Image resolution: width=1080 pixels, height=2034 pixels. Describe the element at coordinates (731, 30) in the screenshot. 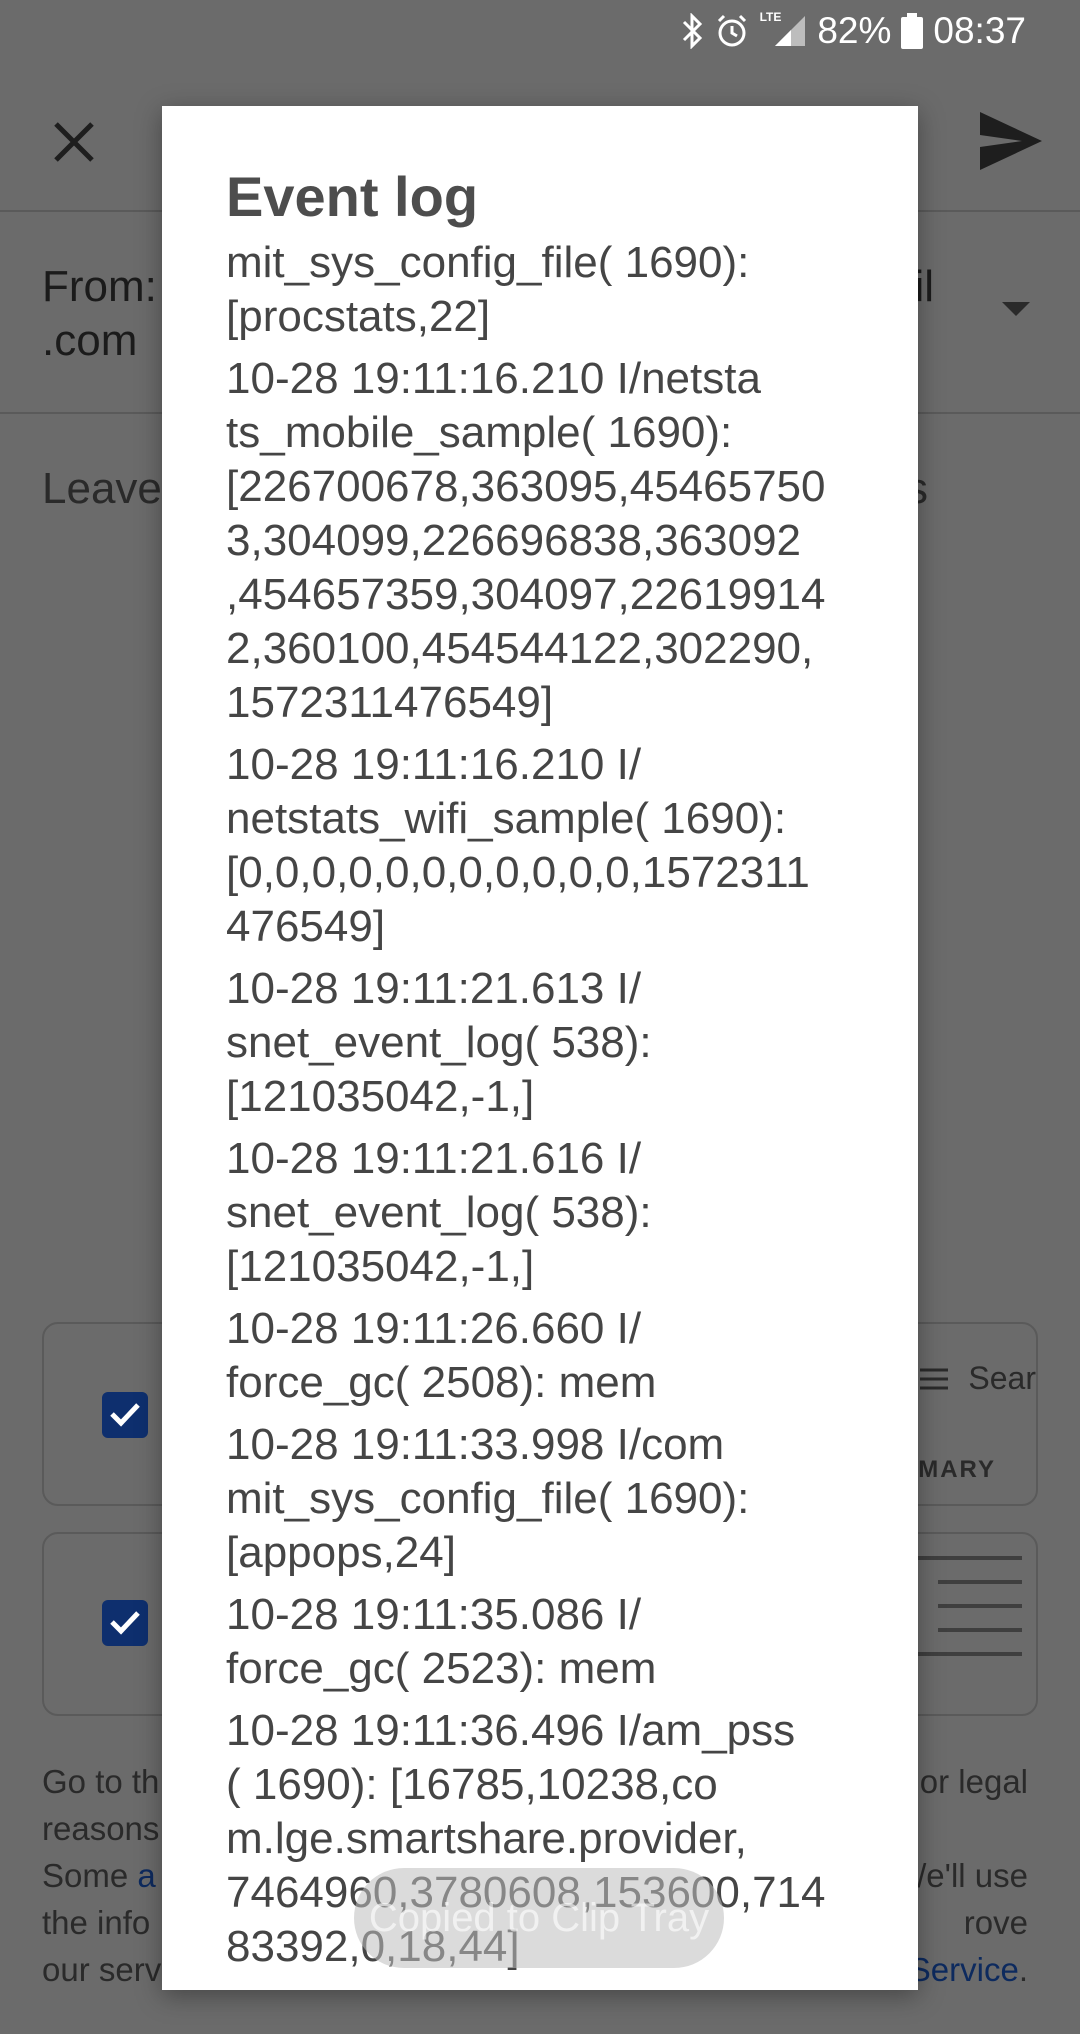

I see `alarm-icon` at that location.